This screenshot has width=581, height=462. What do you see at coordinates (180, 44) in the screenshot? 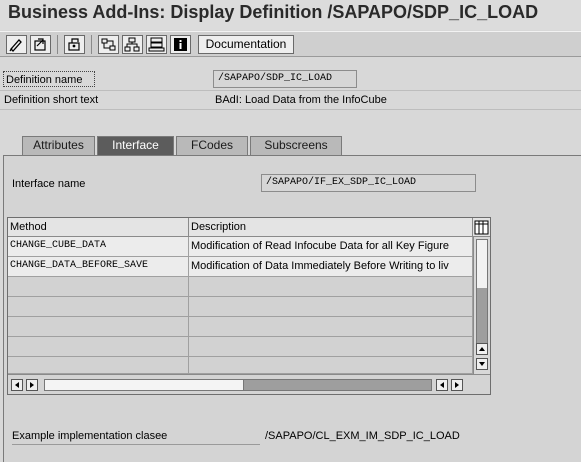
I see `info-icon` at bounding box center [180, 44].